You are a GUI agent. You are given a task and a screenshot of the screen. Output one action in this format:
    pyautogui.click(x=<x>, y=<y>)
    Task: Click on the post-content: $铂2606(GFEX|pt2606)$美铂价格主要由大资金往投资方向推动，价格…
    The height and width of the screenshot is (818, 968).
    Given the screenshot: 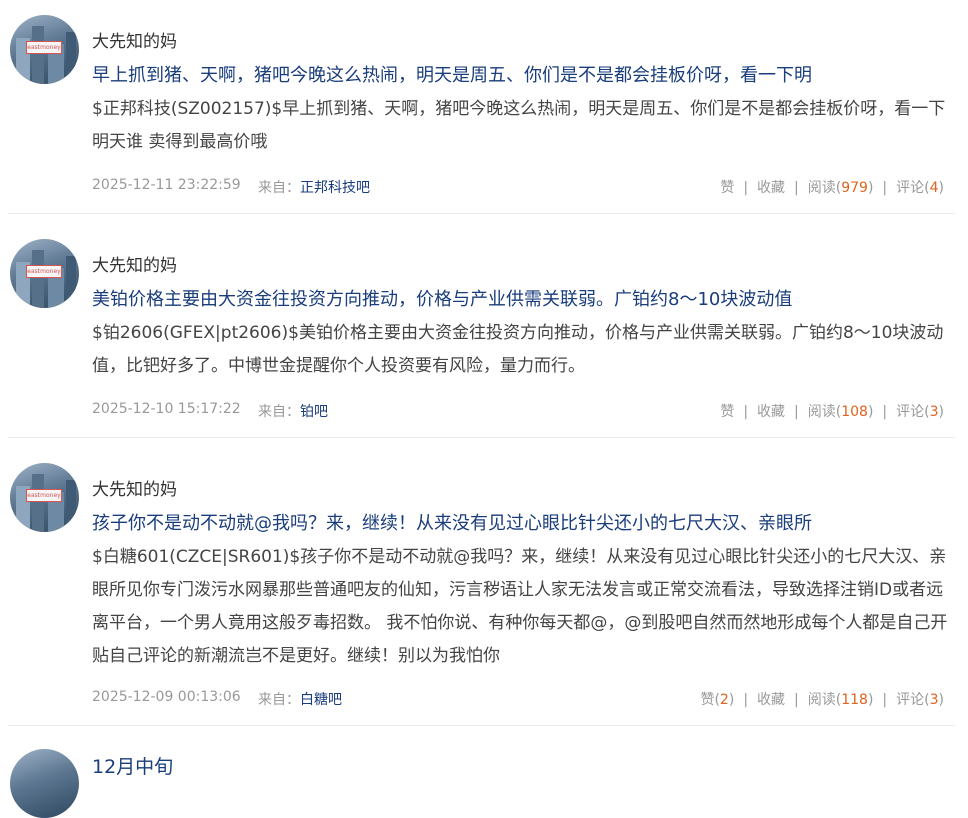 What is the action you would take?
    pyautogui.click(x=518, y=349)
    